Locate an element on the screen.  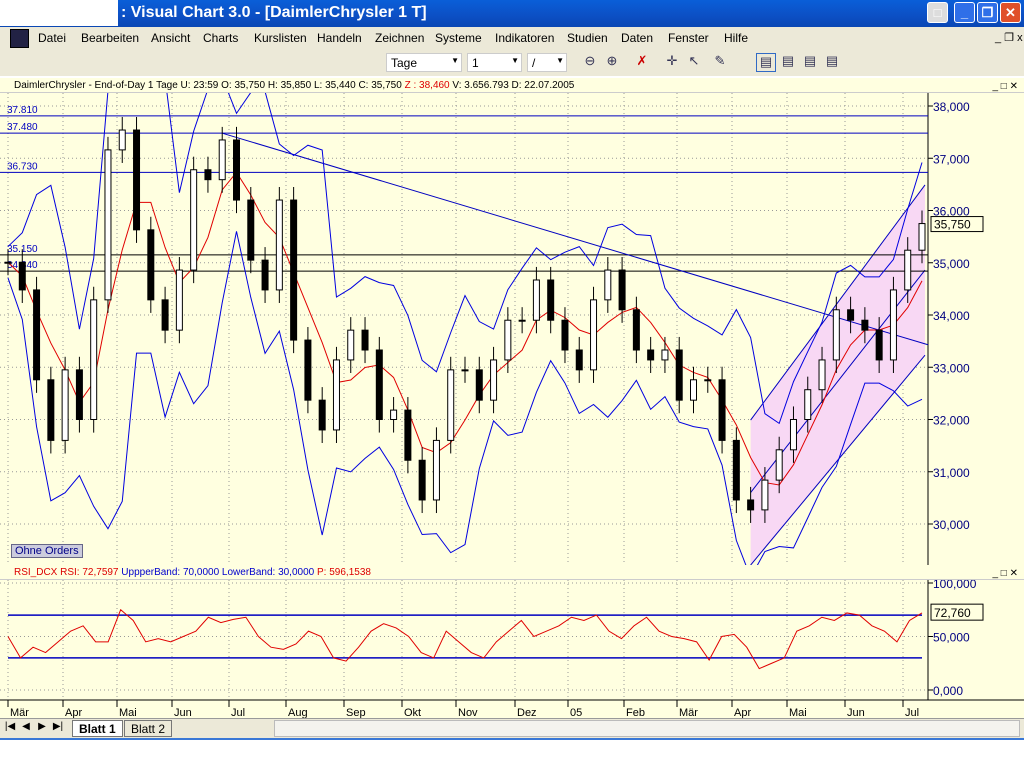
y-tick-label: 31,000 is located at coordinates (951, 473).